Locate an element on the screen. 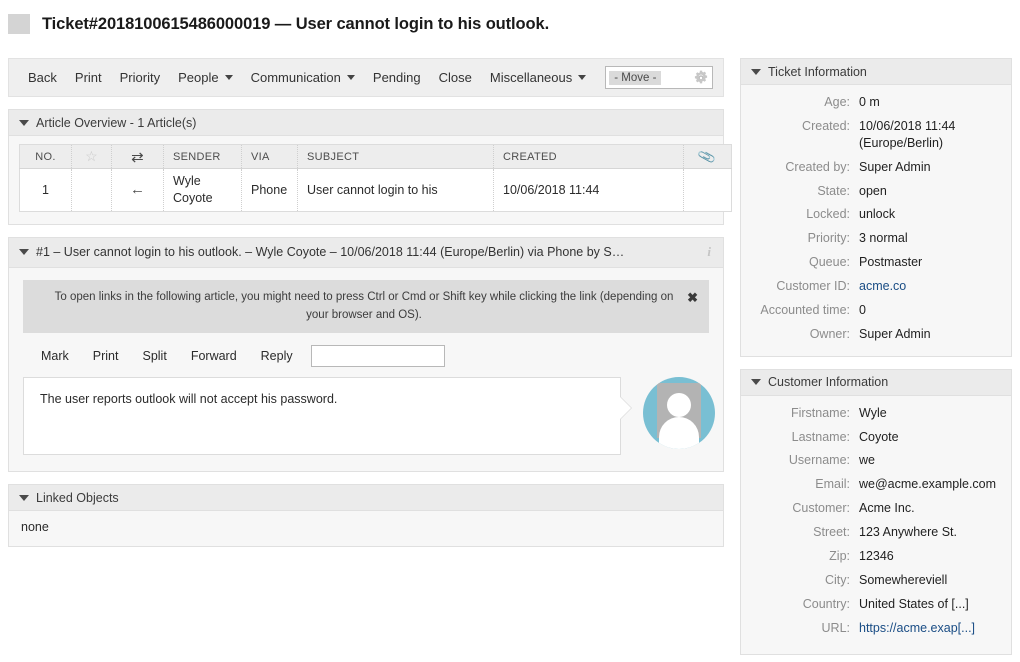  move-select-value: - Move - is located at coordinates (635, 77).